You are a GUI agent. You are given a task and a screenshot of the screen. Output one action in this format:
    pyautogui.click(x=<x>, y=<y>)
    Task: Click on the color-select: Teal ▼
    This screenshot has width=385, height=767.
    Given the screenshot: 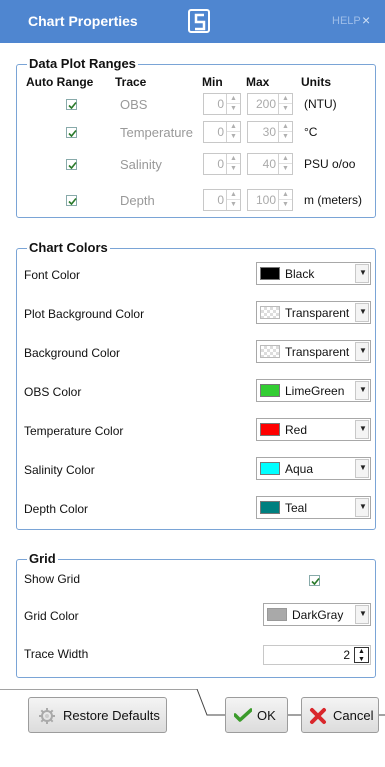 What is the action you would take?
    pyautogui.click(x=313, y=507)
    